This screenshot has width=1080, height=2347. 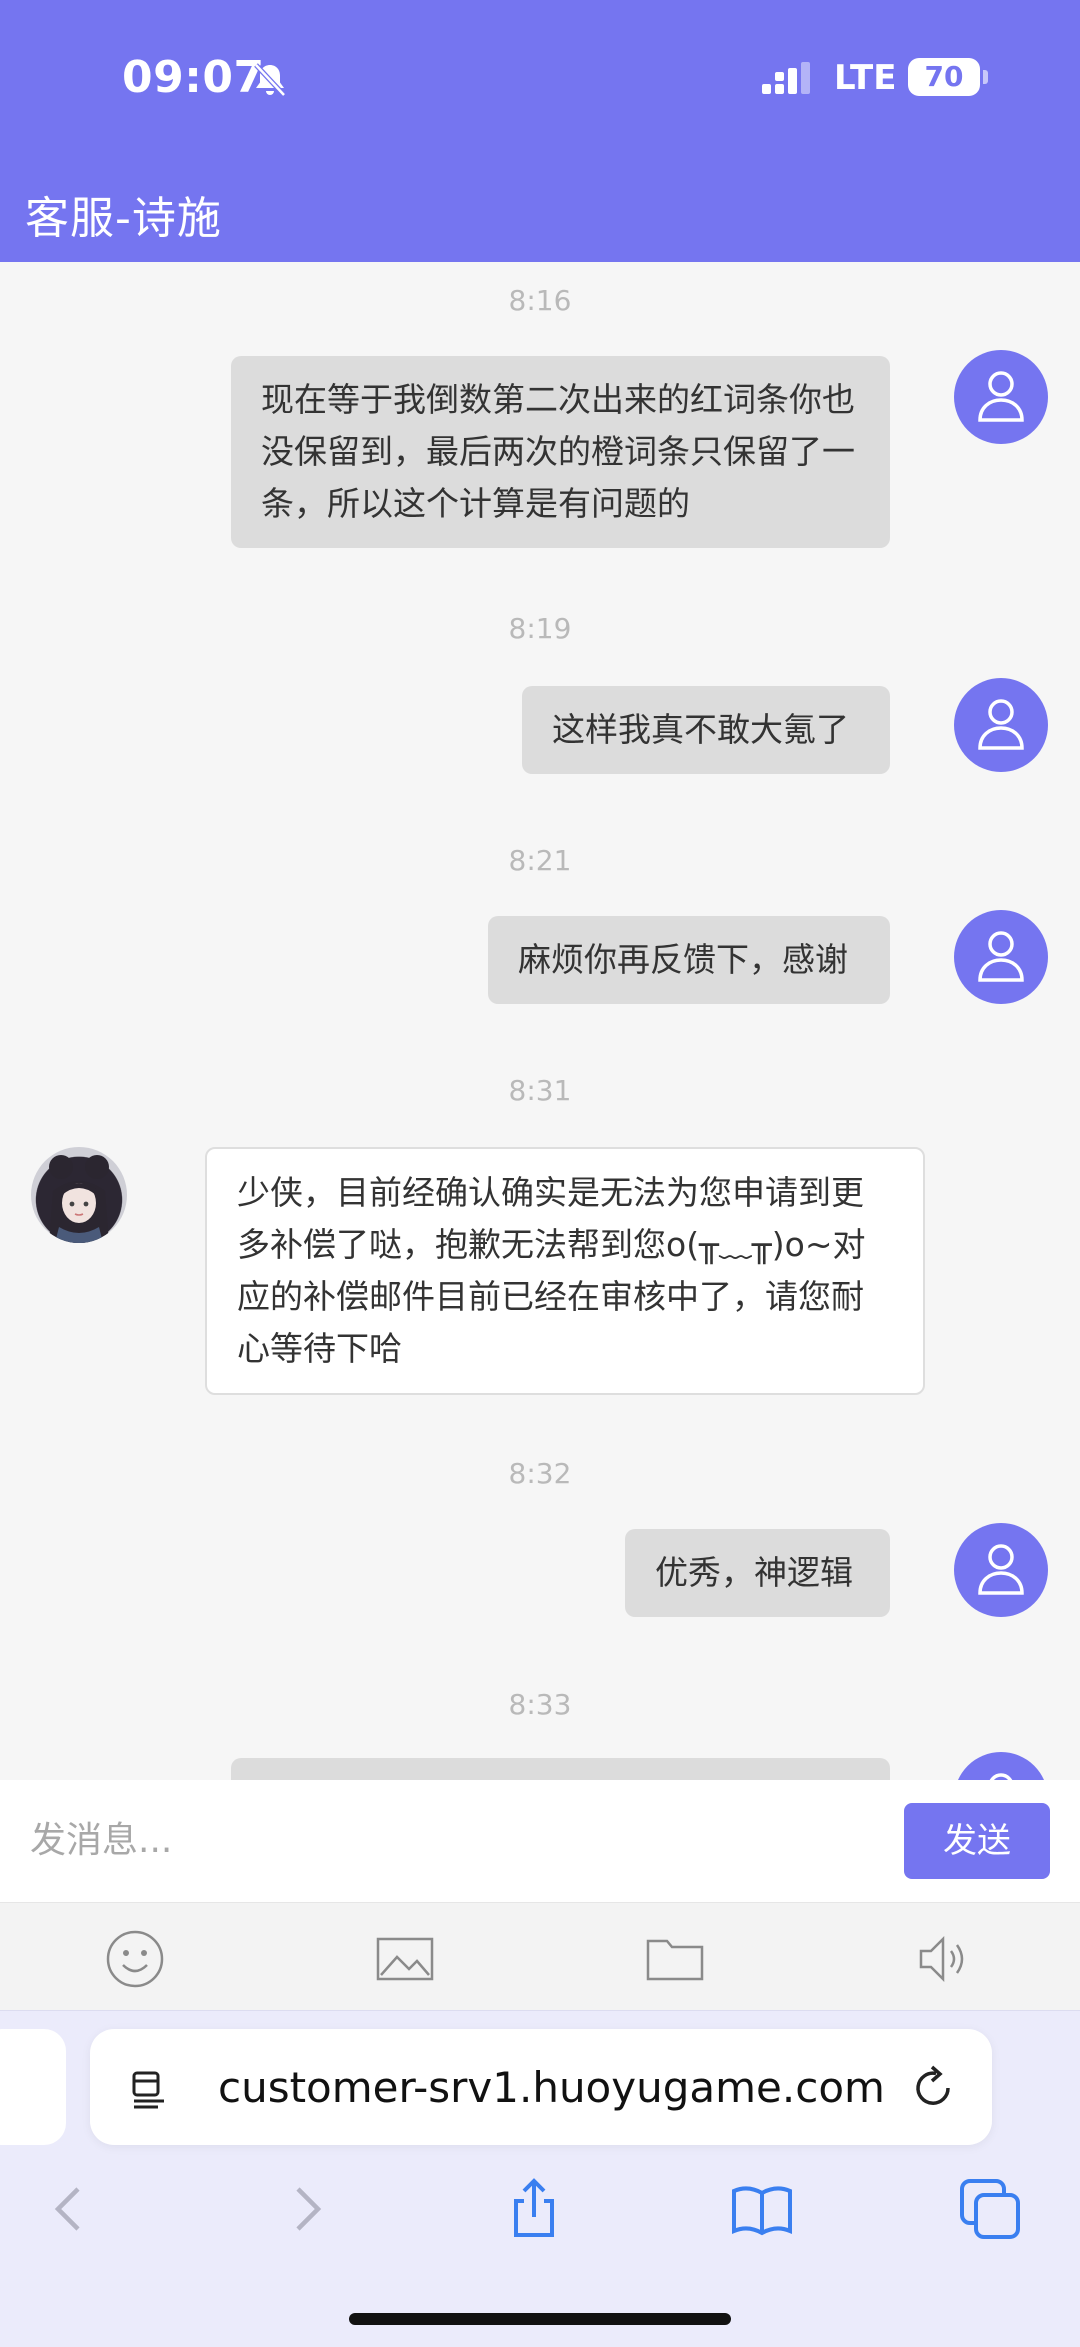 What do you see at coordinates (786, 78) in the screenshot?
I see `signal-icon` at bounding box center [786, 78].